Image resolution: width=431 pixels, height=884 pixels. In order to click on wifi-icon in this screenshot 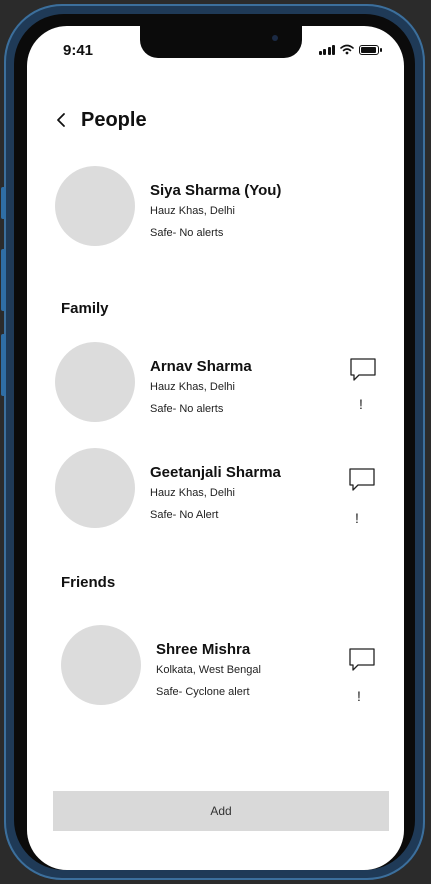, I will do `click(347, 49)`.